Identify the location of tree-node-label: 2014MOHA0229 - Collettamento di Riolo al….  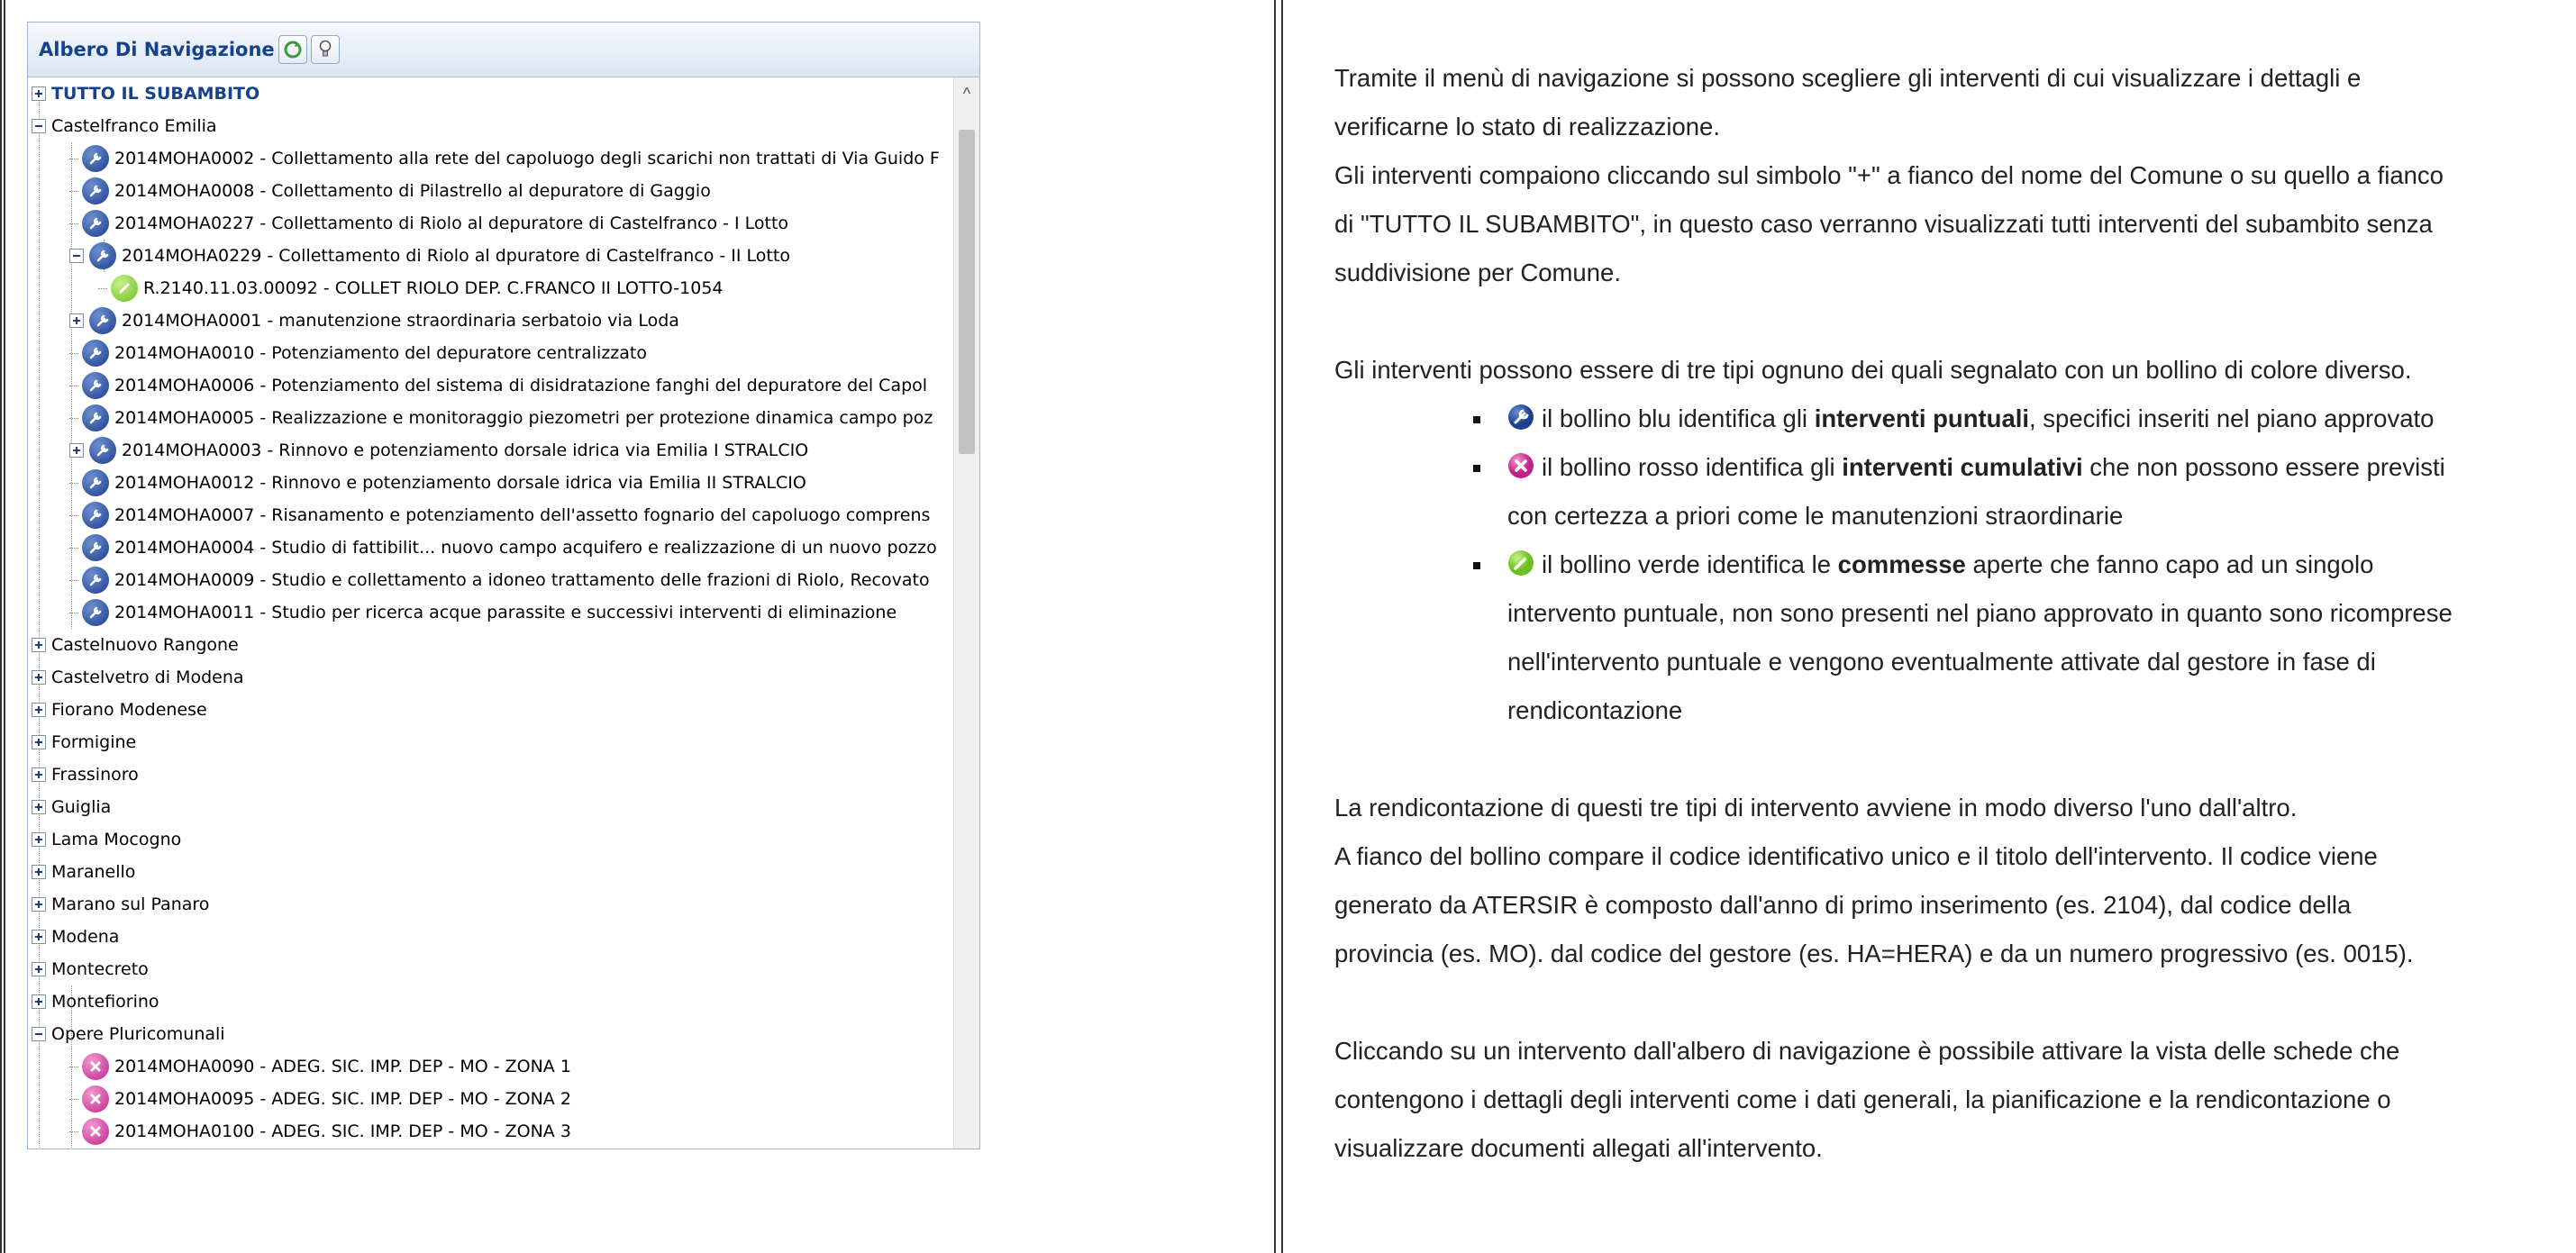
(456, 256).